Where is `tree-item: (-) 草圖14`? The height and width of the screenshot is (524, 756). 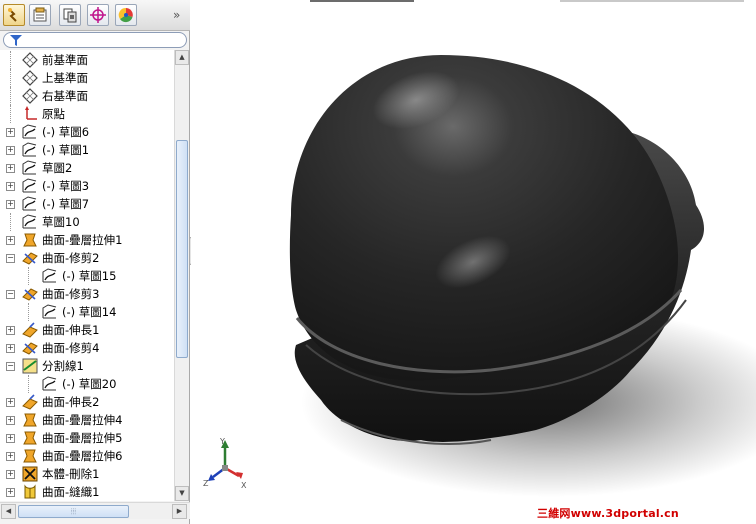 tree-item: (-) 草圖14 is located at coordinates (87, 312).